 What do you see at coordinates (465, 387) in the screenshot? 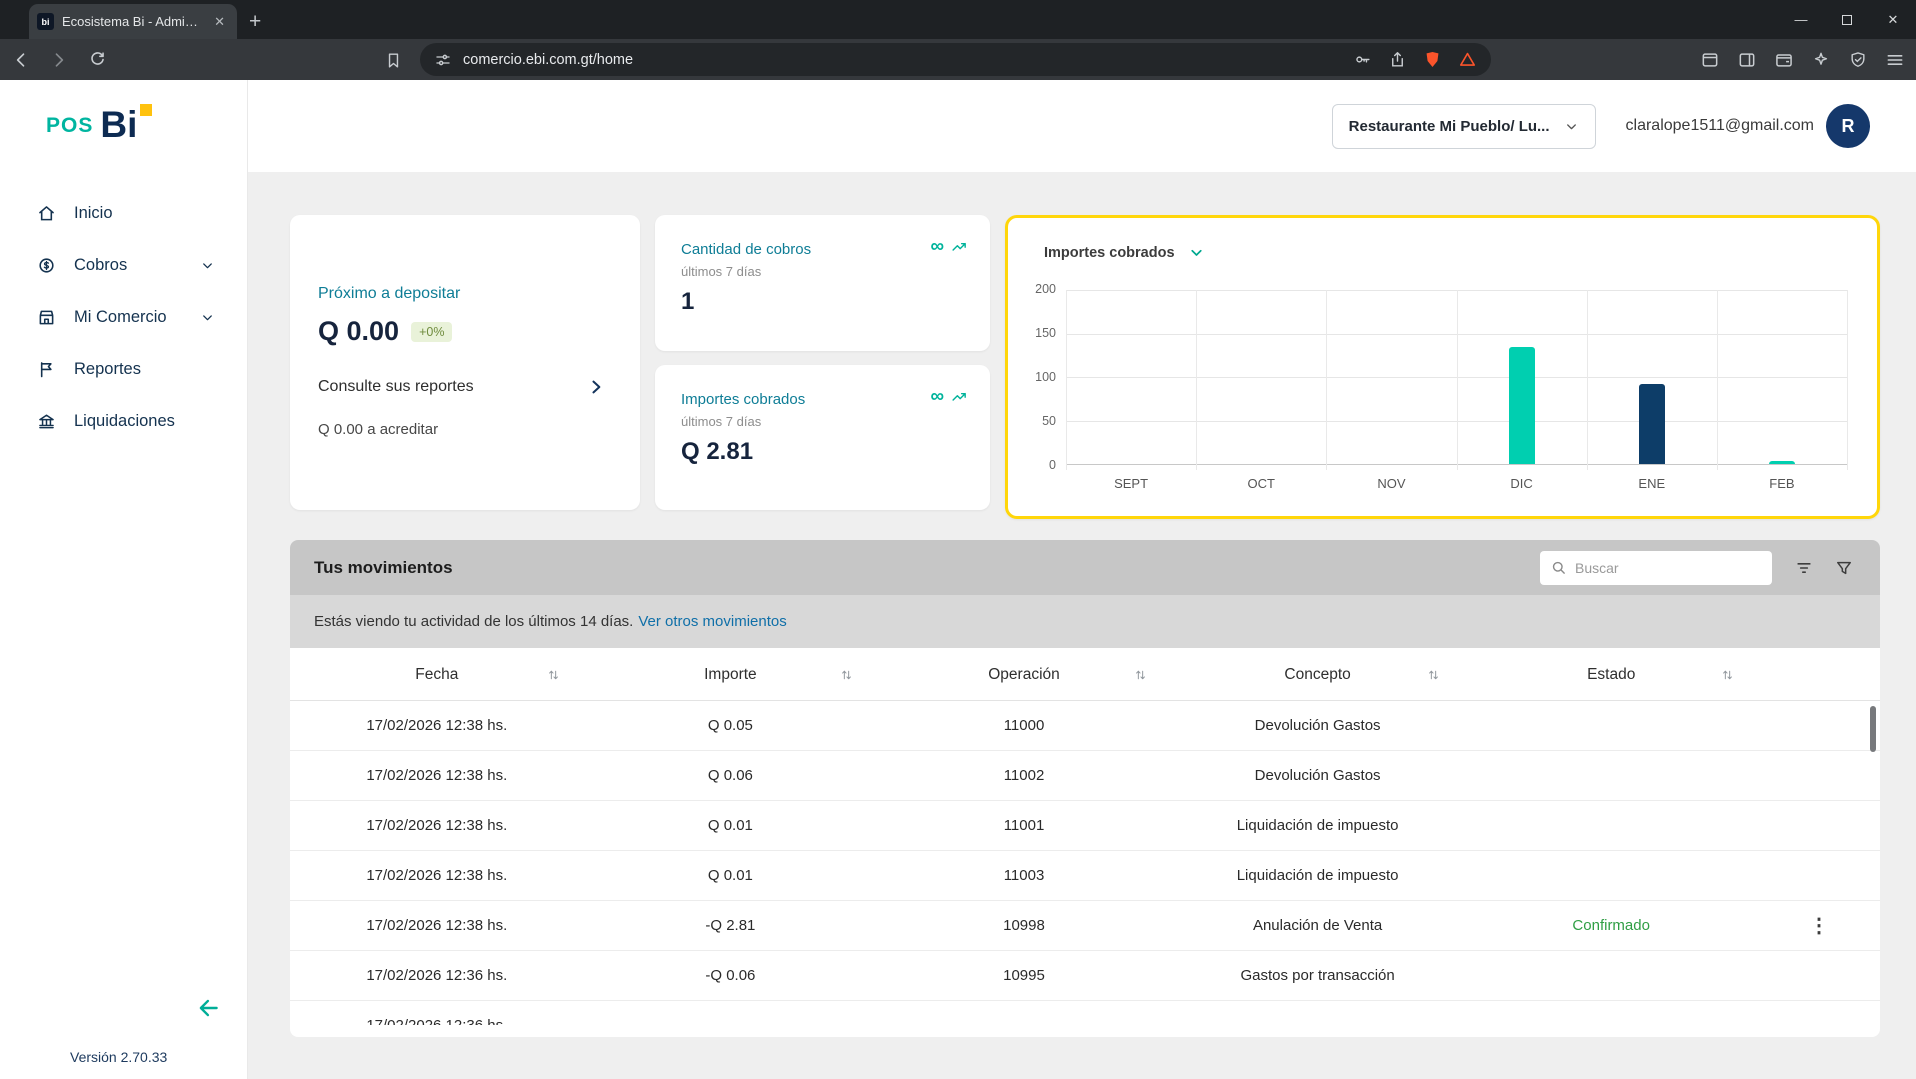
I see `consult-reports-link: Consulte sus reportes` at bounding box center [465, 387].